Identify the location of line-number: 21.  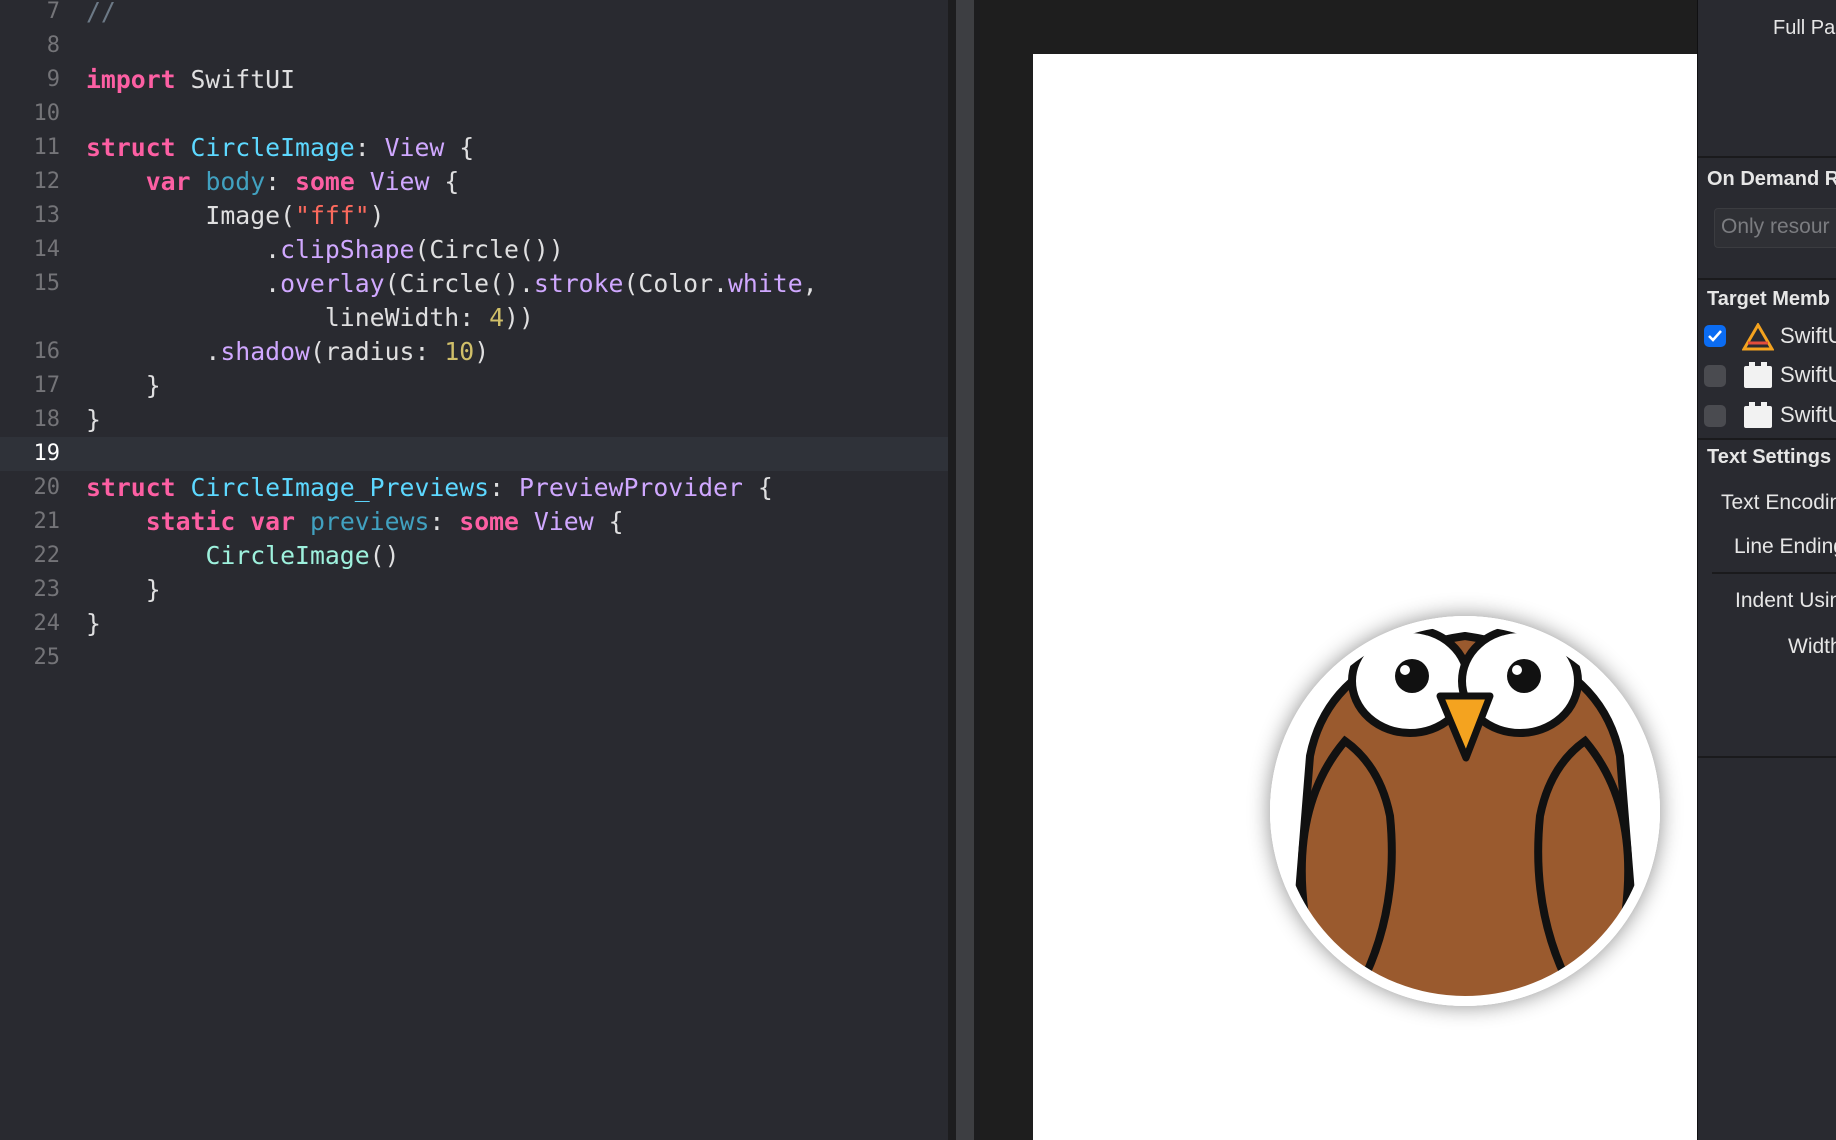
(47, 521).